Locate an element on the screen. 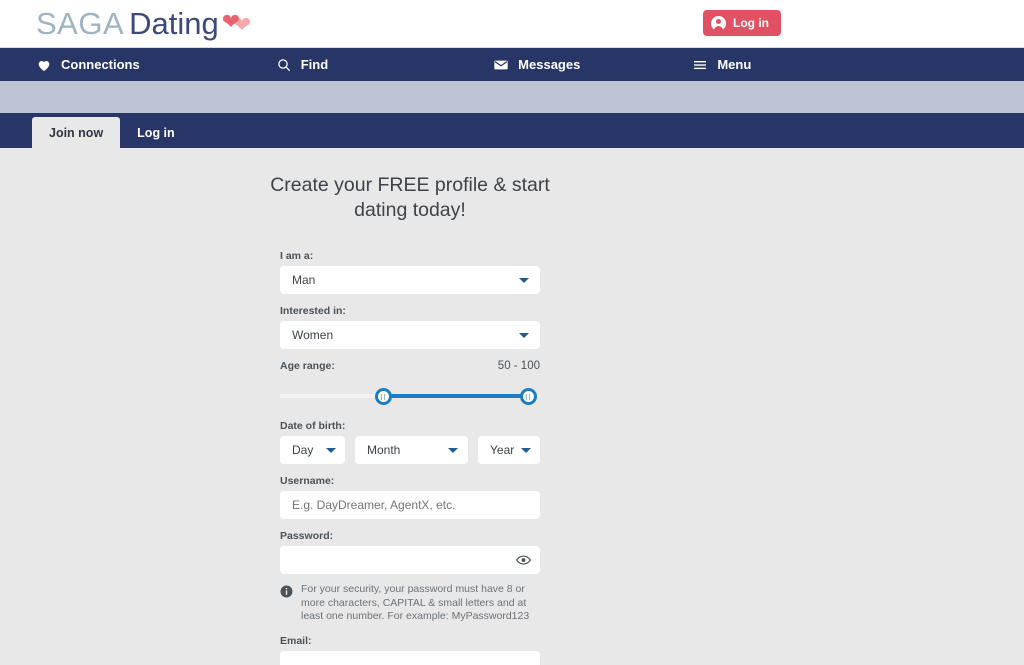  nav-label-menu: Menu is located at coordinates (734, 64).